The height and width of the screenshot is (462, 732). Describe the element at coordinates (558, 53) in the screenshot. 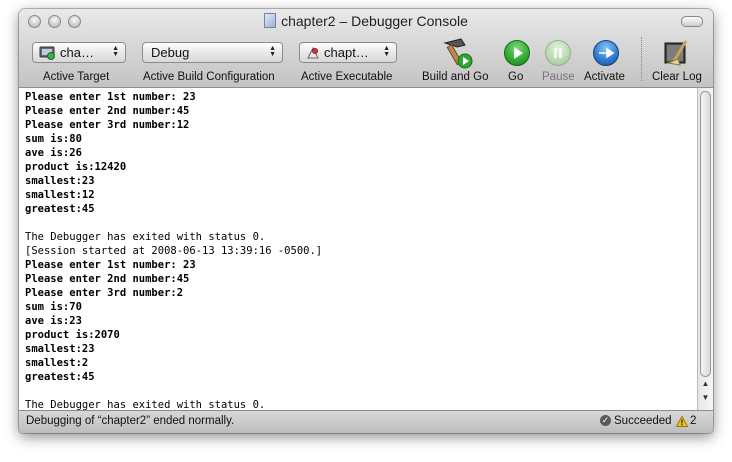

I see `pause-icon` at that location.